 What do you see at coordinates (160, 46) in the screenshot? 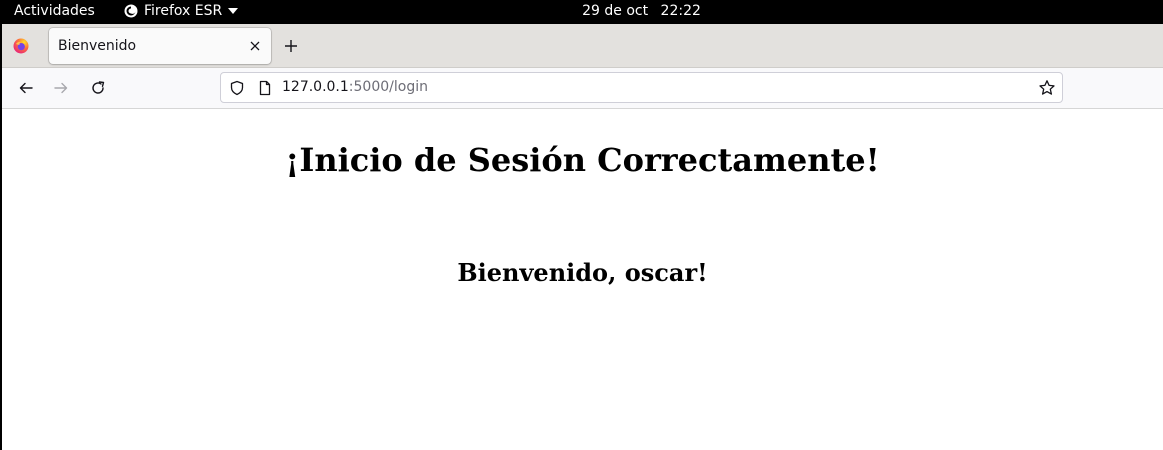
I see `tab-bienvenido: Bienvenido` at bounding box center [160, 46].